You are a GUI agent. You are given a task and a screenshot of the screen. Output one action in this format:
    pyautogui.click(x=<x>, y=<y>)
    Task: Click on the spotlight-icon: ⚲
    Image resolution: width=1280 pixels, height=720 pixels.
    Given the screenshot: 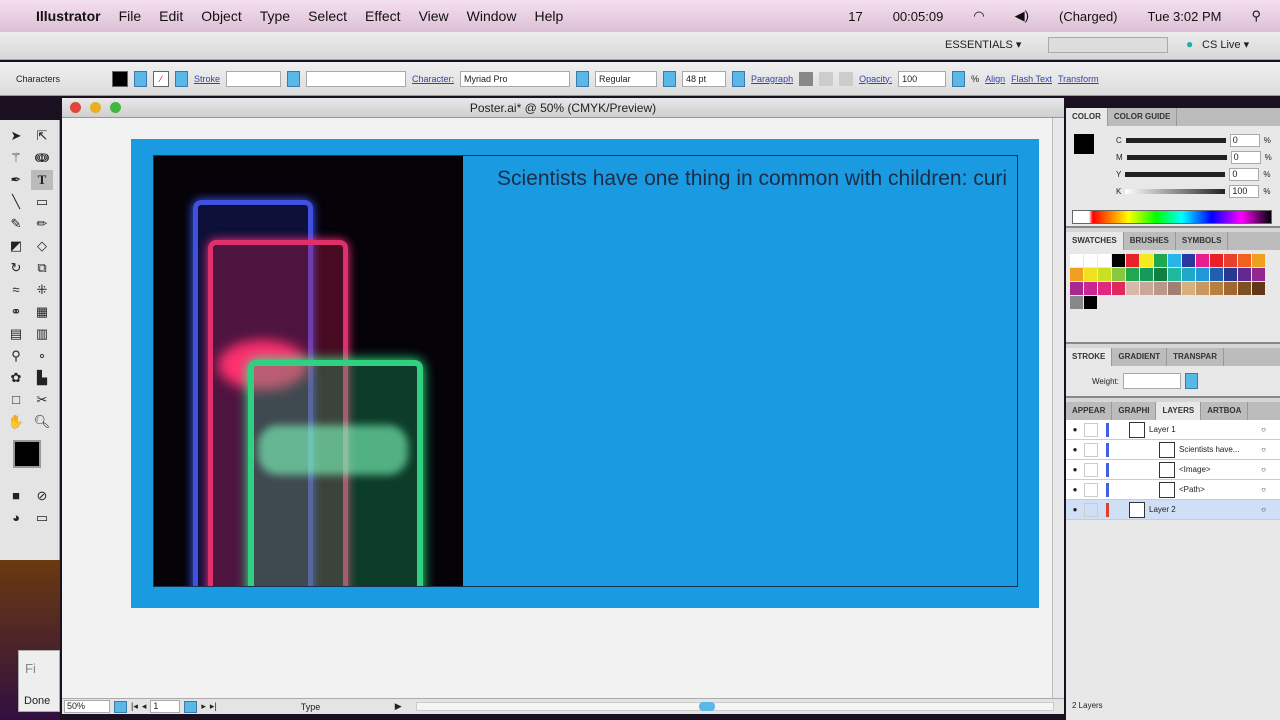 What is the action you would take?
    pyautogui.click(x=1256, y=16)
    